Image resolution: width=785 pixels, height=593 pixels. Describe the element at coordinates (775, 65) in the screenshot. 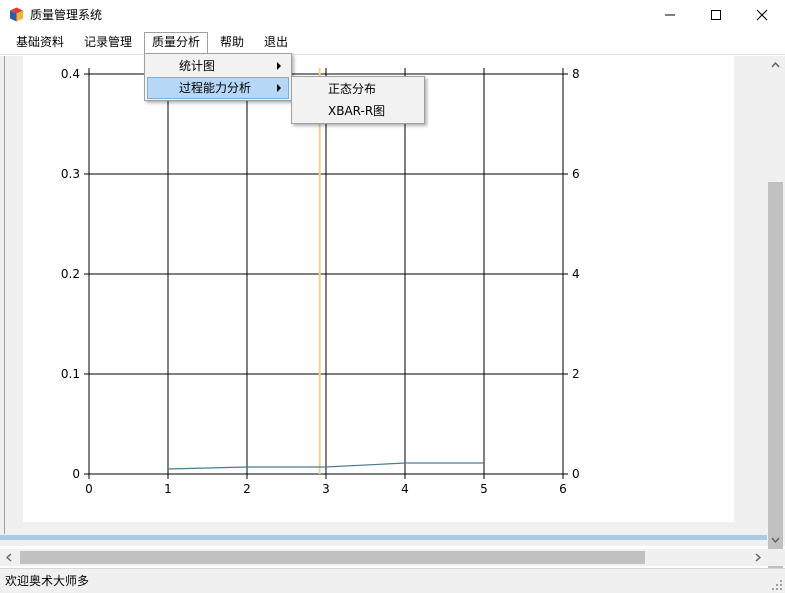

I see `scroll-up-arrow-icon` at that location.